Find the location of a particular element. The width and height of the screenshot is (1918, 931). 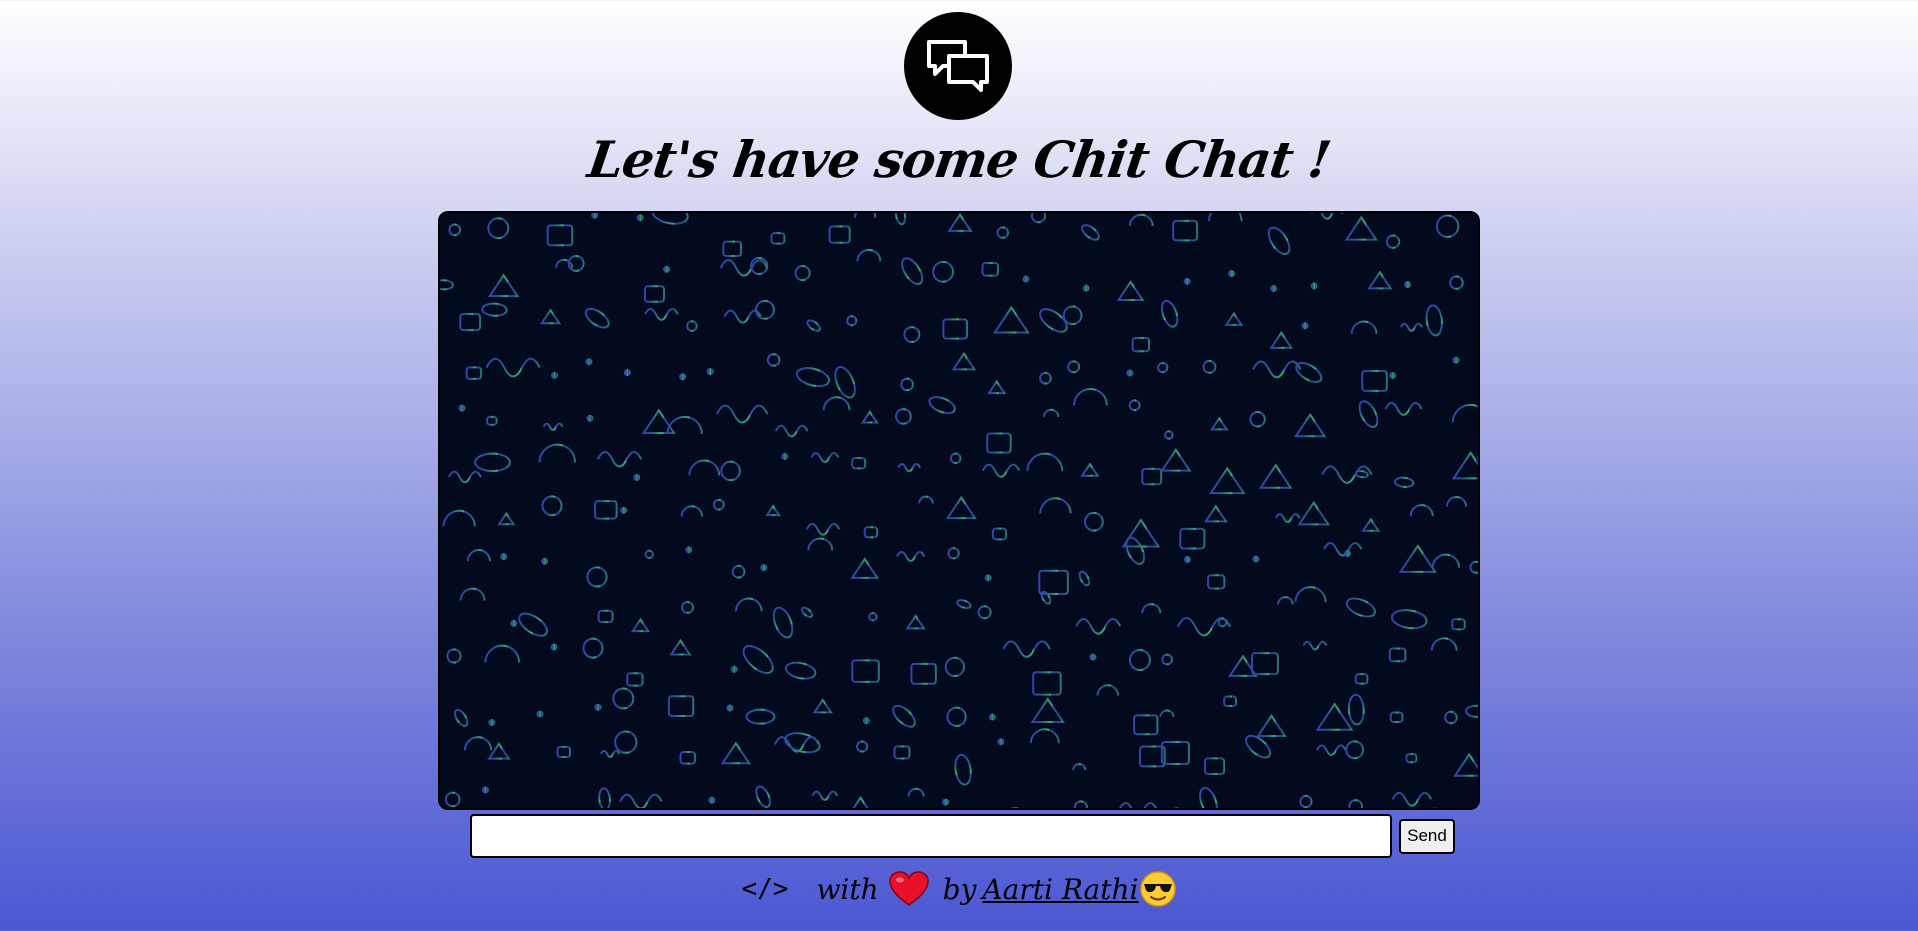

send-button: Send is located at coordinates (1427, 836).